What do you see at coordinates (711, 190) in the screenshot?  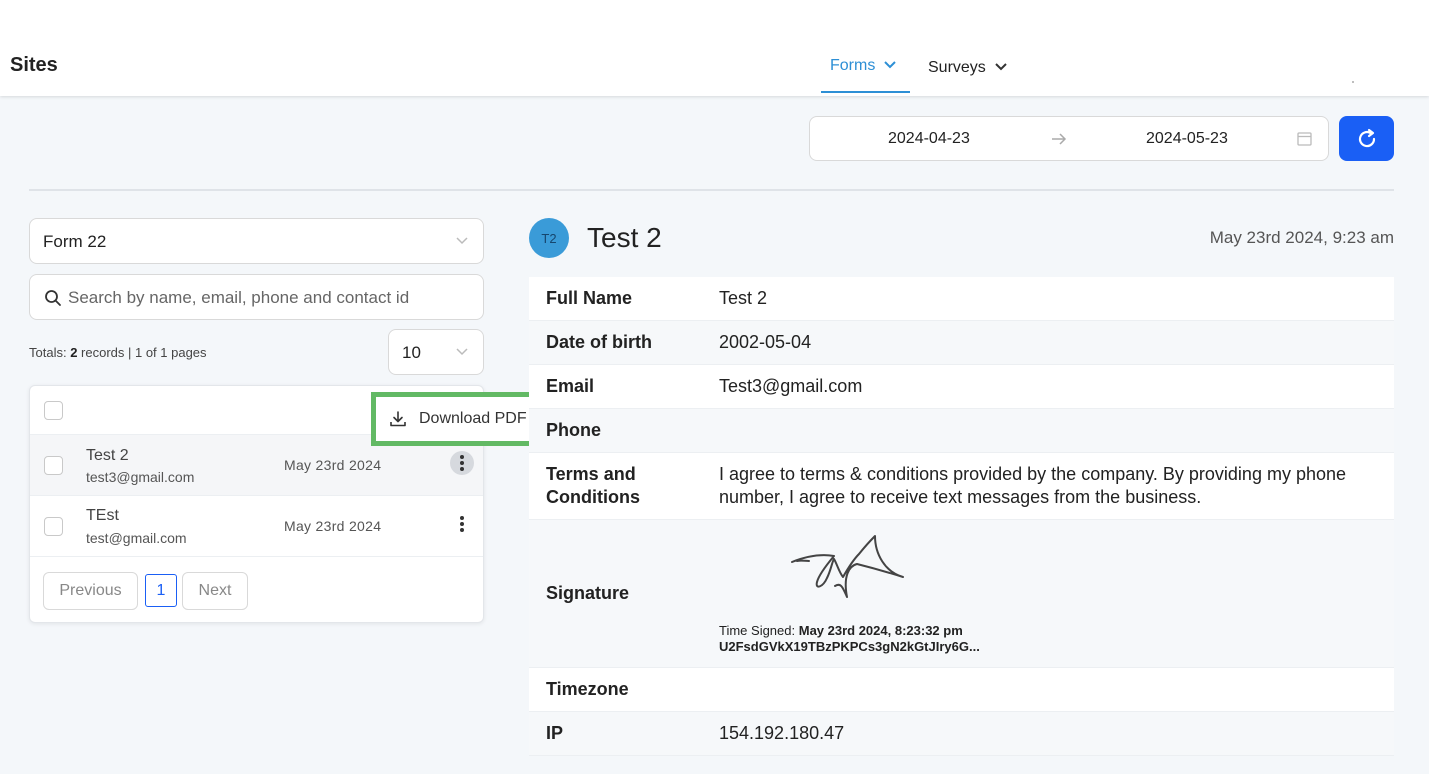 I see `divider` at bounding box center [711, 190].